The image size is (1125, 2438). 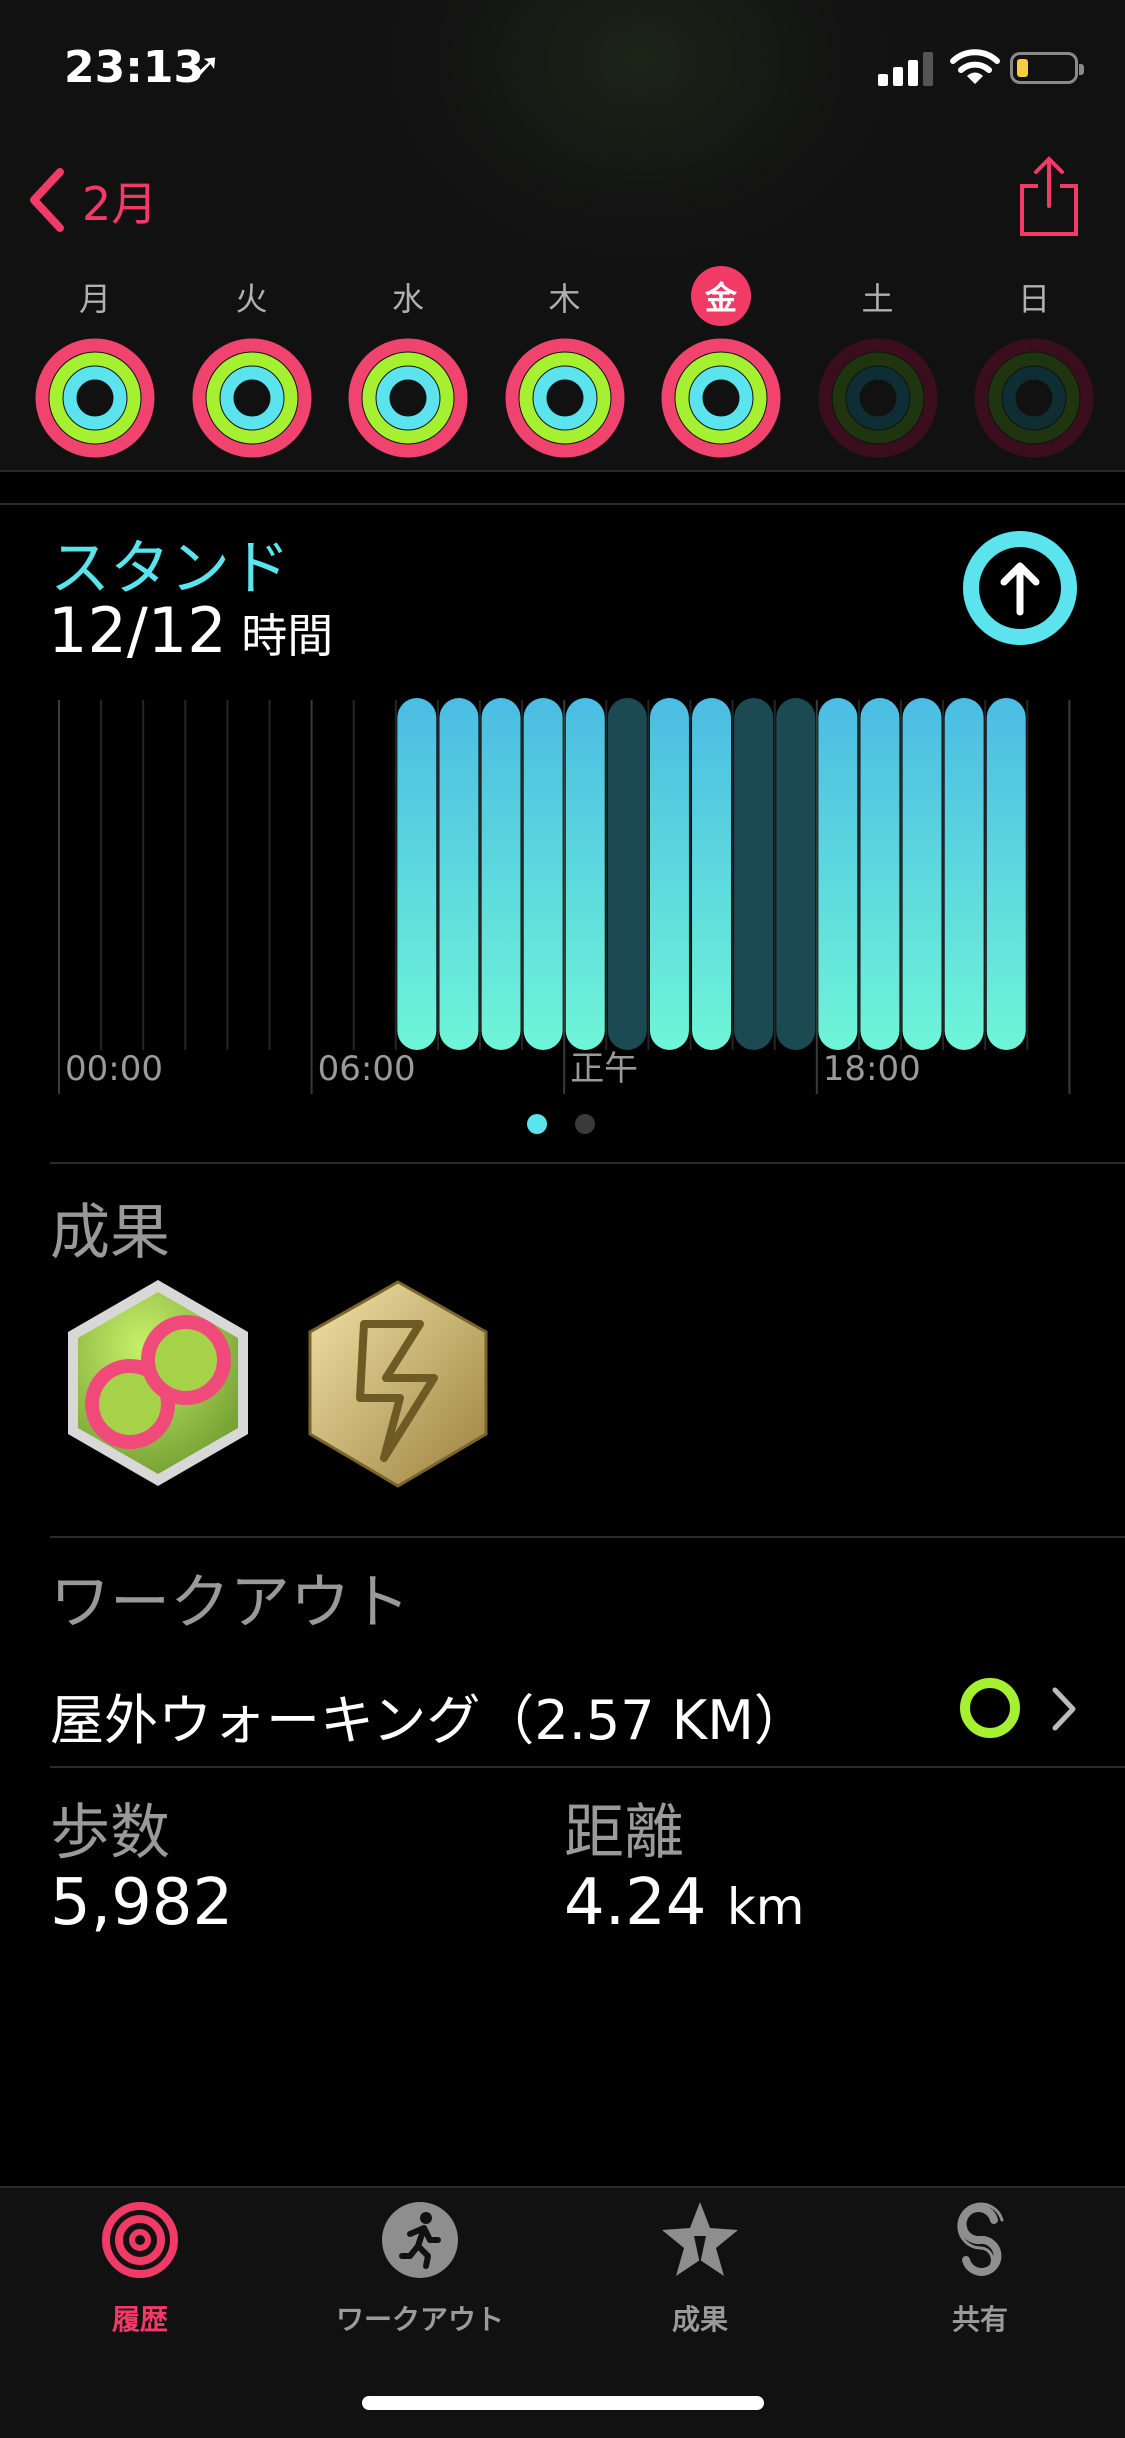 I want to click on tab-label: ワークアウト, so click(x=419, y=2319).